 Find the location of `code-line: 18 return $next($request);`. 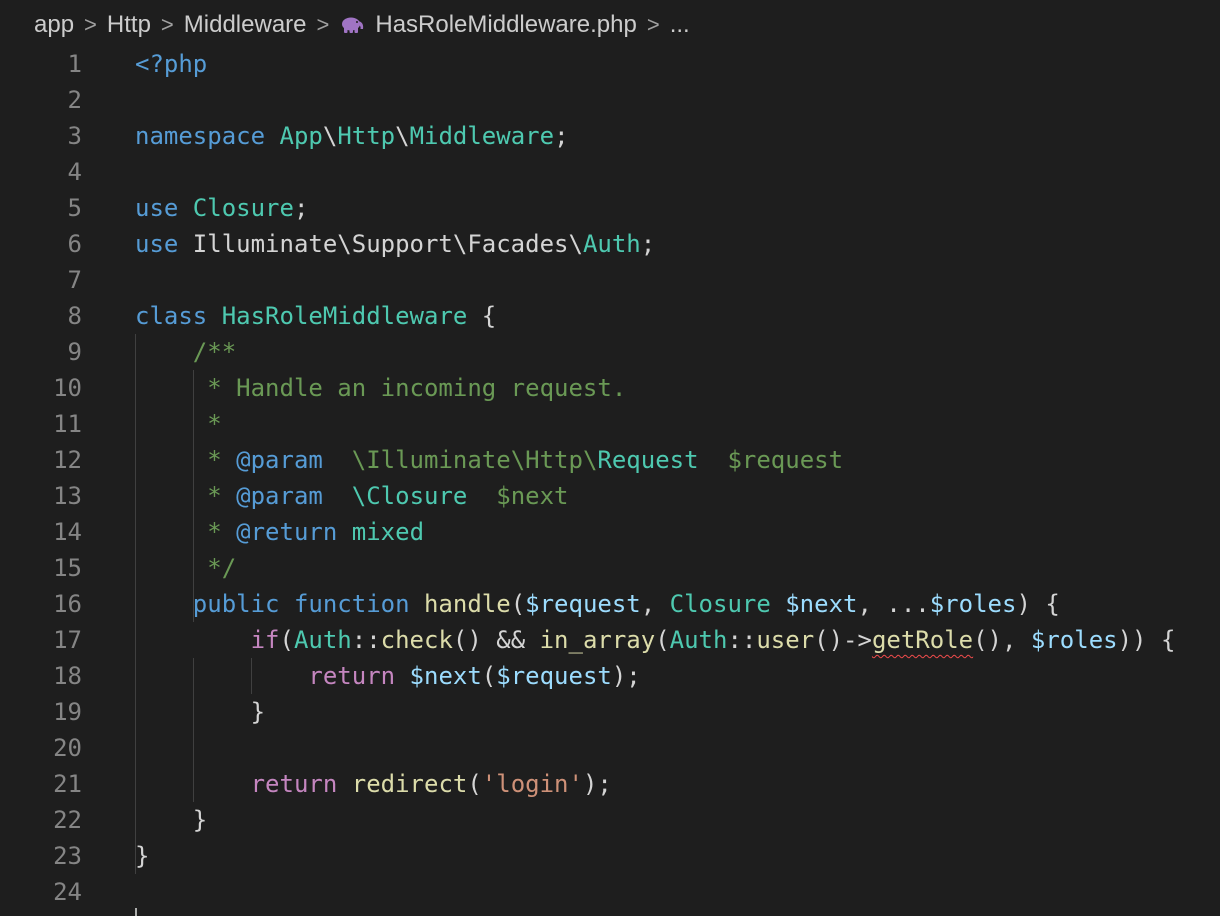

code-line: 18 return $next($request); is located at coordinates (610, 676).